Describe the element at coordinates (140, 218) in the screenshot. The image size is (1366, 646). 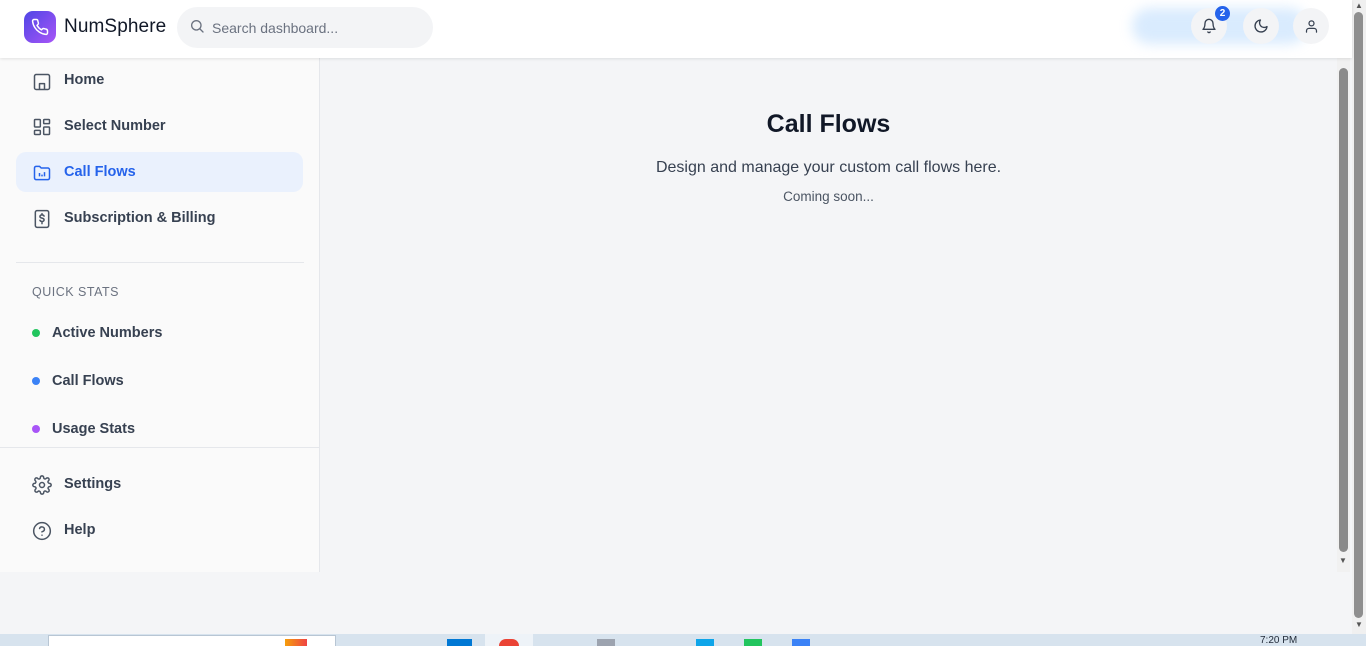
I see `nav-item-label: Subscription & Billing` at that location.